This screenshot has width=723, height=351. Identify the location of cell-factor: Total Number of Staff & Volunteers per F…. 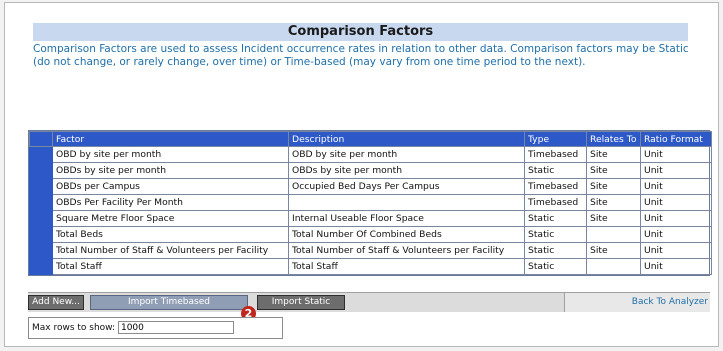
(170, 250).